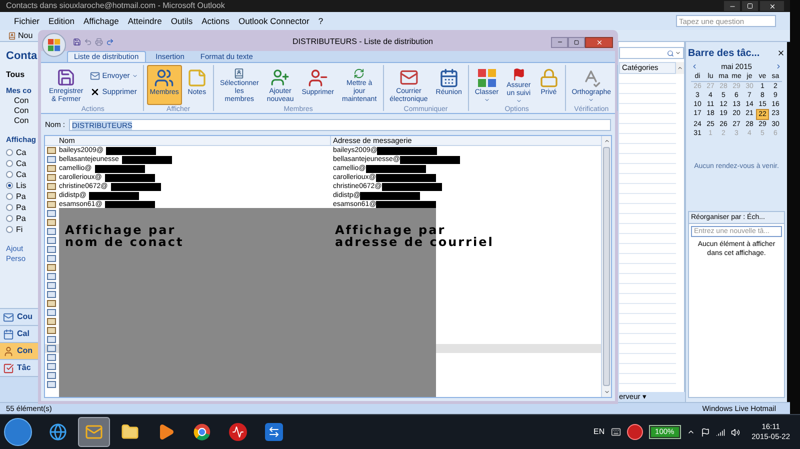 The width and height of the screenshot is (800, 449). What do you see at coordinates (25, 317) in the screenshot?
I see `nav-label: Cou` at bounding box center [25, 317].